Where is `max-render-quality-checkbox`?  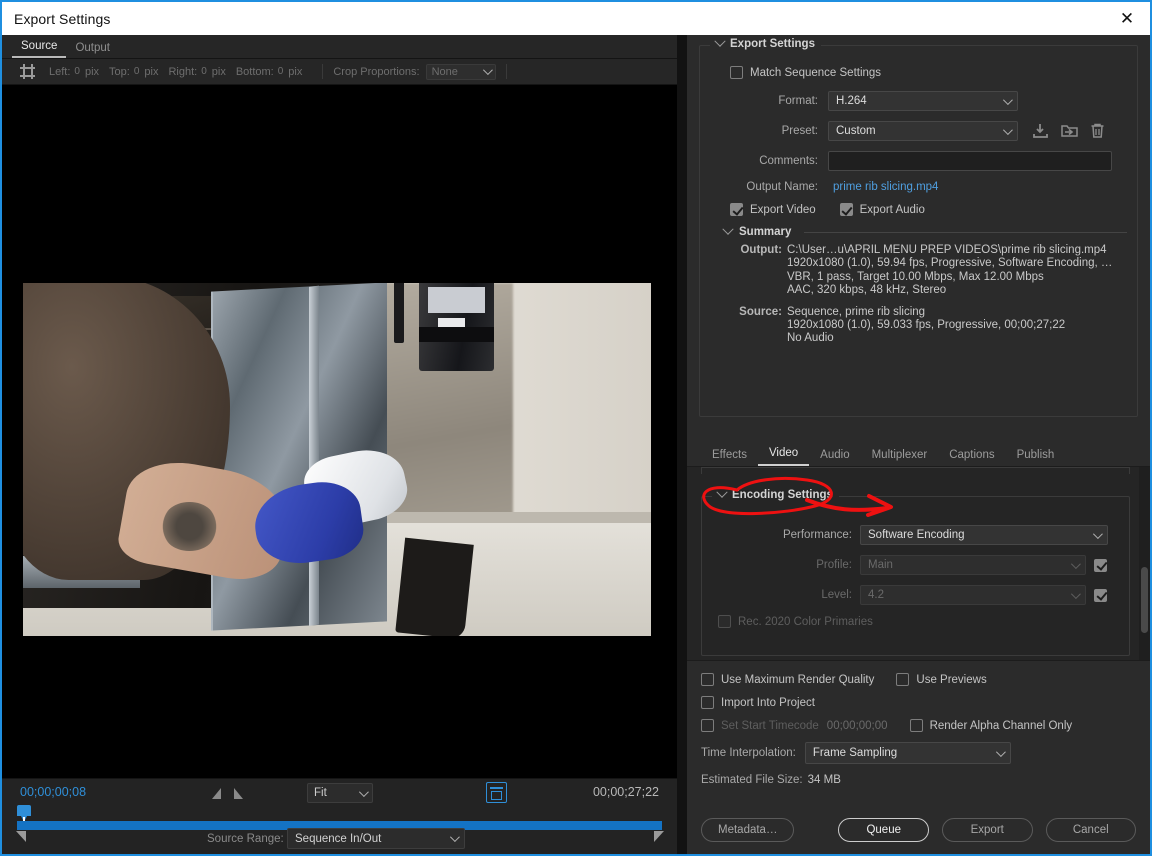
max-render-quality-checkbox is located at coordinates (707, 679).